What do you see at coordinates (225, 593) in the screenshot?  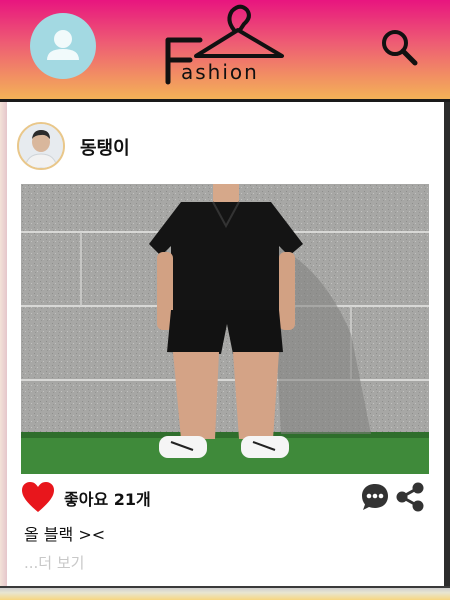 I see `bottom-bar` at bounding box center [225, 593].